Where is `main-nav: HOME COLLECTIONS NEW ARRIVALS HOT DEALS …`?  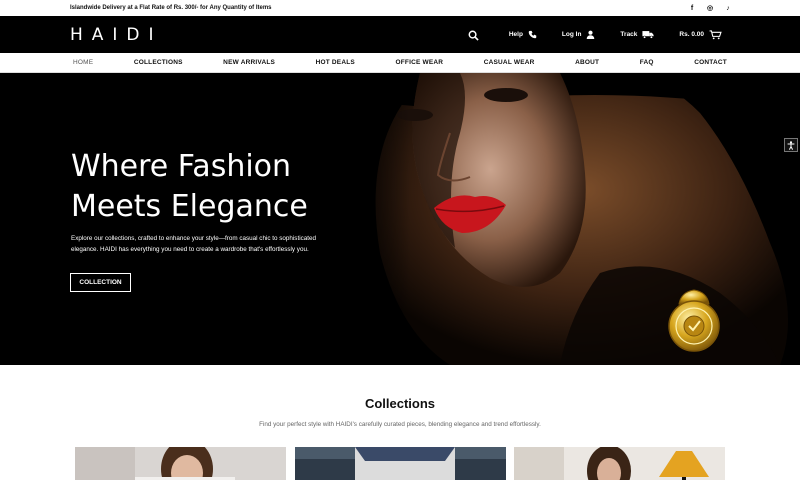
main-nav: HOME COLLECTIONS NEW ARRIVALS HOT DEALS … is located at coordinates (400, 63).